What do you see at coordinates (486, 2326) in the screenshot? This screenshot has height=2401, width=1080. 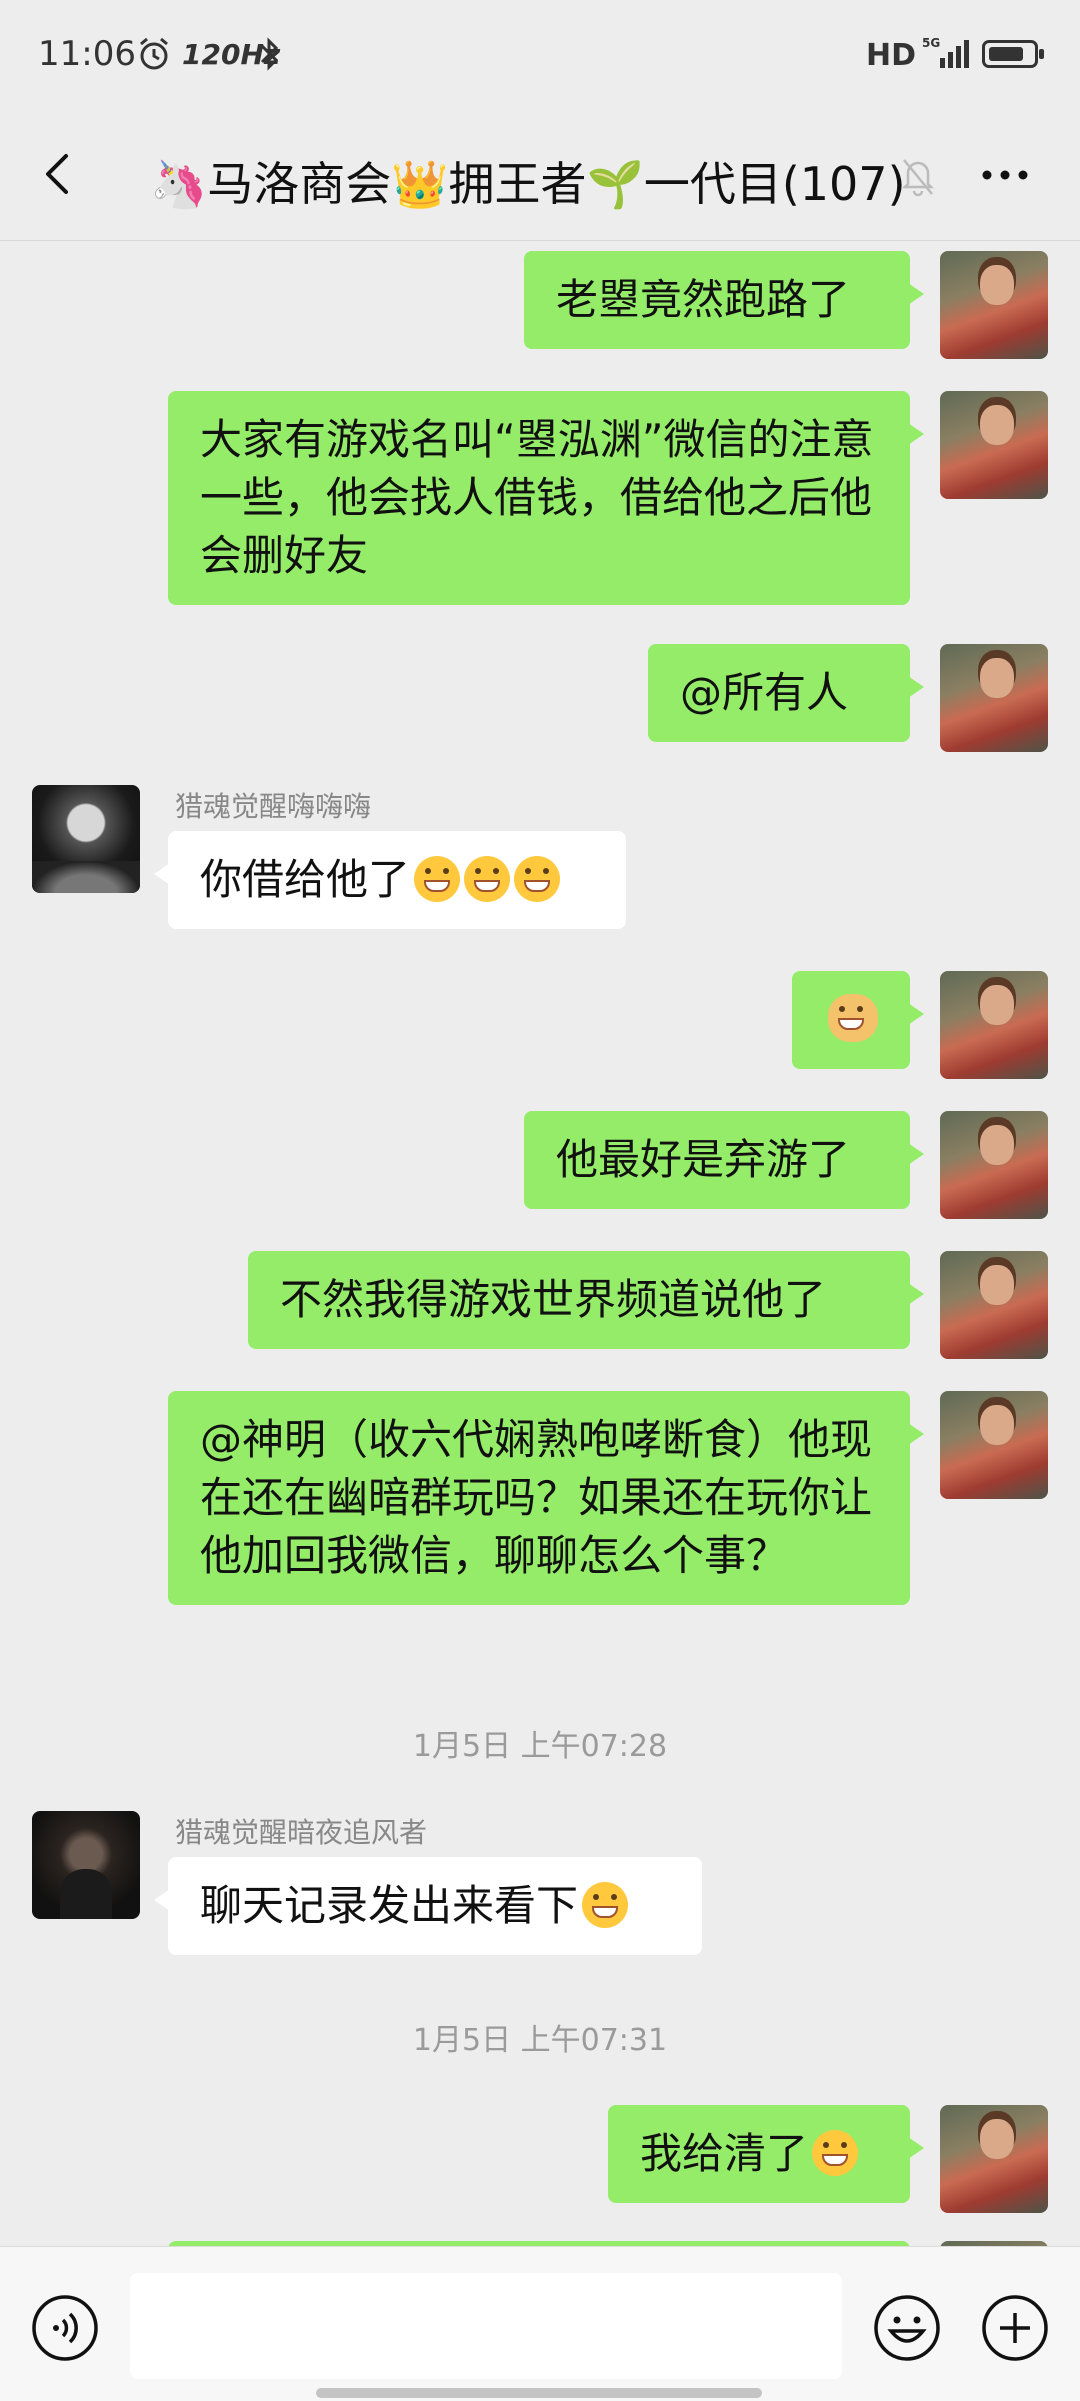 I see `message-input` at bounding box center [486, 2326].